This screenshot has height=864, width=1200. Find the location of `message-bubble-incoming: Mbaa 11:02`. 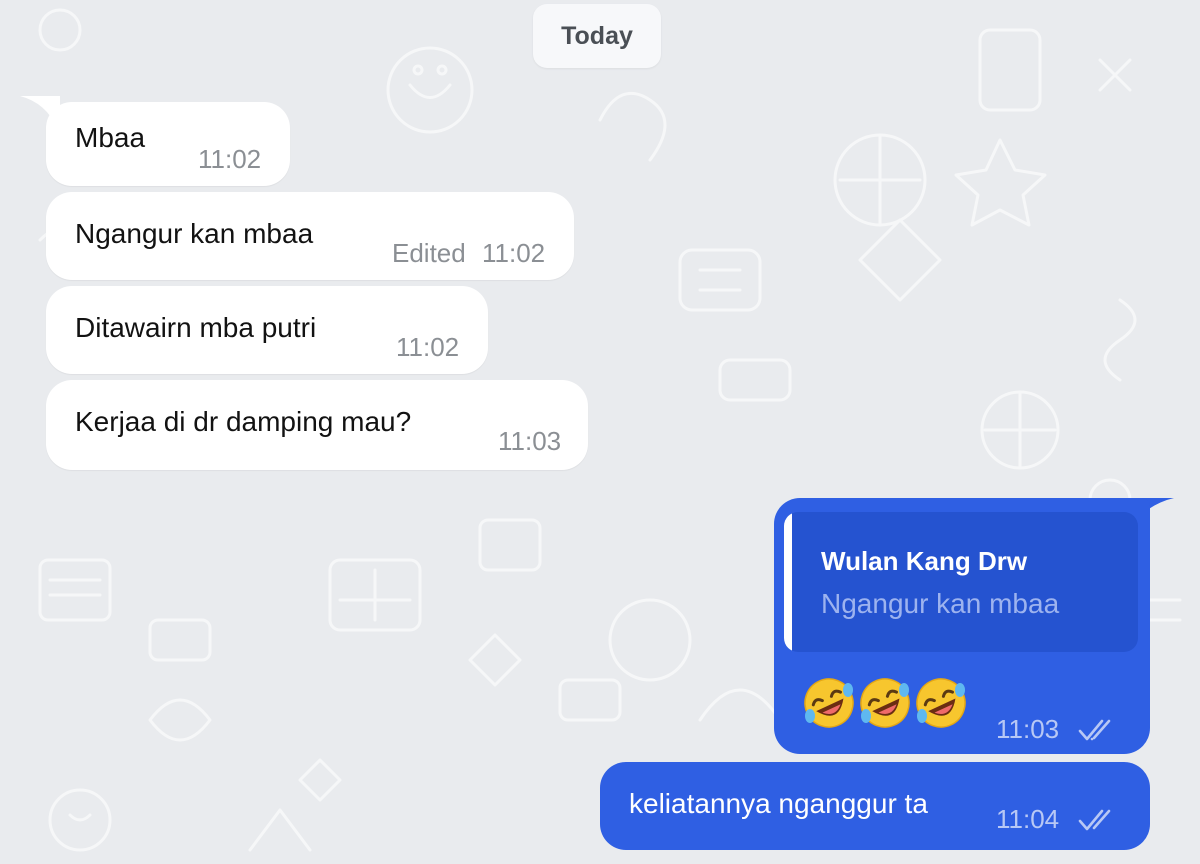

message-bubble-incoming: Mbaa 11:02 is located at coordinates (168, 144).